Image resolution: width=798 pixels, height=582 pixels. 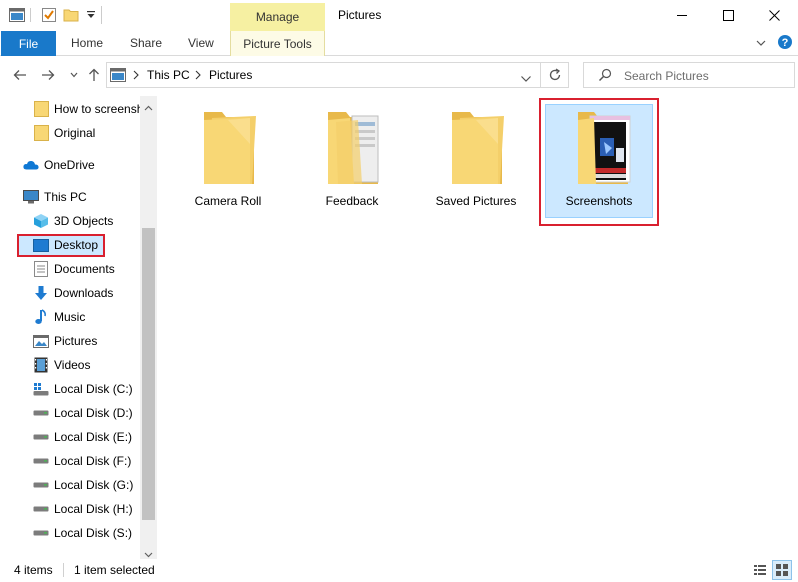 I want to click on folder-feedback: Feedback, so click(x=352, y=163).